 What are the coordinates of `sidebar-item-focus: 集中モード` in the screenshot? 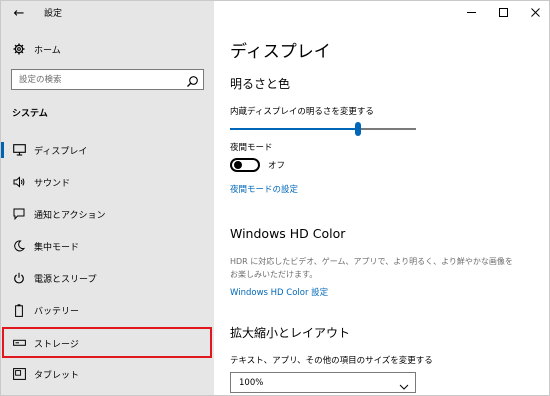 It's located at (107, 246).